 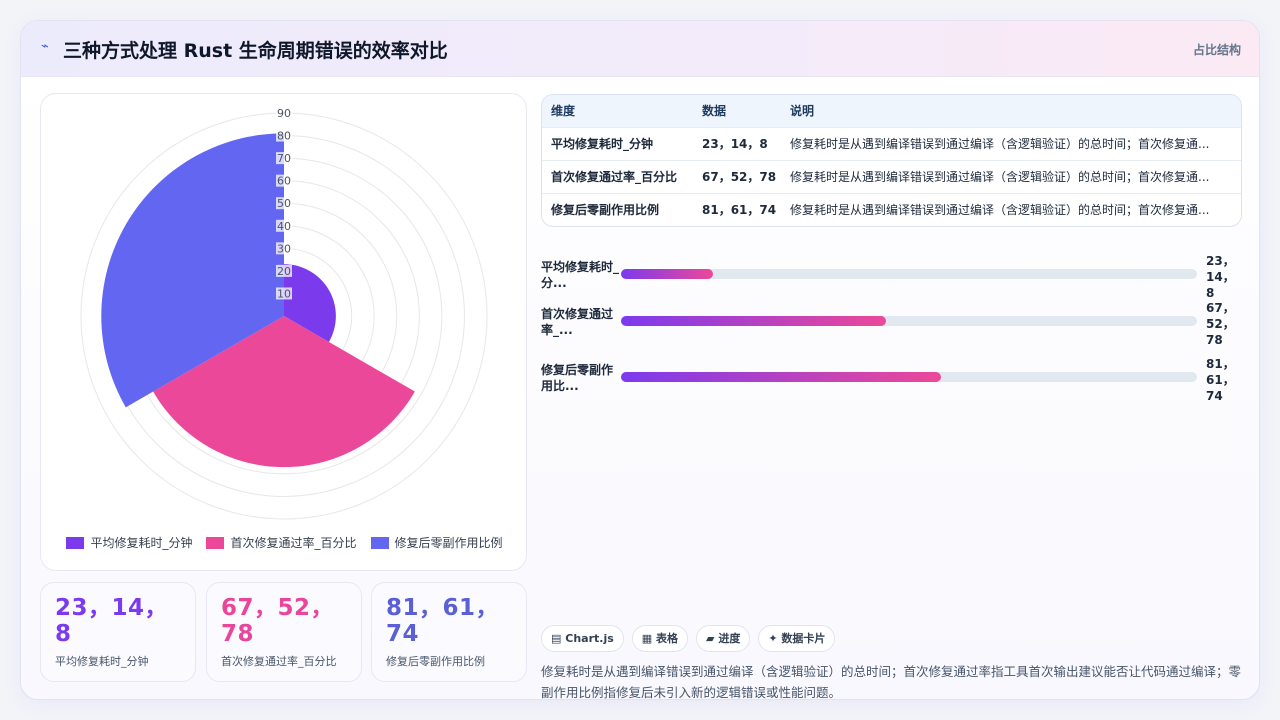 What do you see at coordinates (284, 293) in the screenshot?
I see `r-tick-label: 10` at bounding box center [284, 293].